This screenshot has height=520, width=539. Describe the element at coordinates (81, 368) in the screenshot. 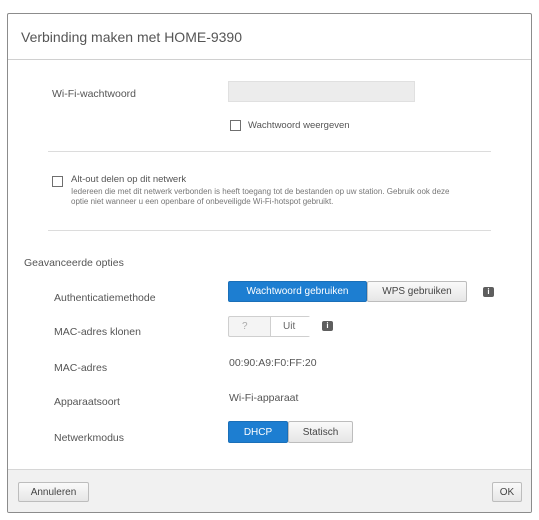

I see `mac-address-label: MAC-adres` at that location.